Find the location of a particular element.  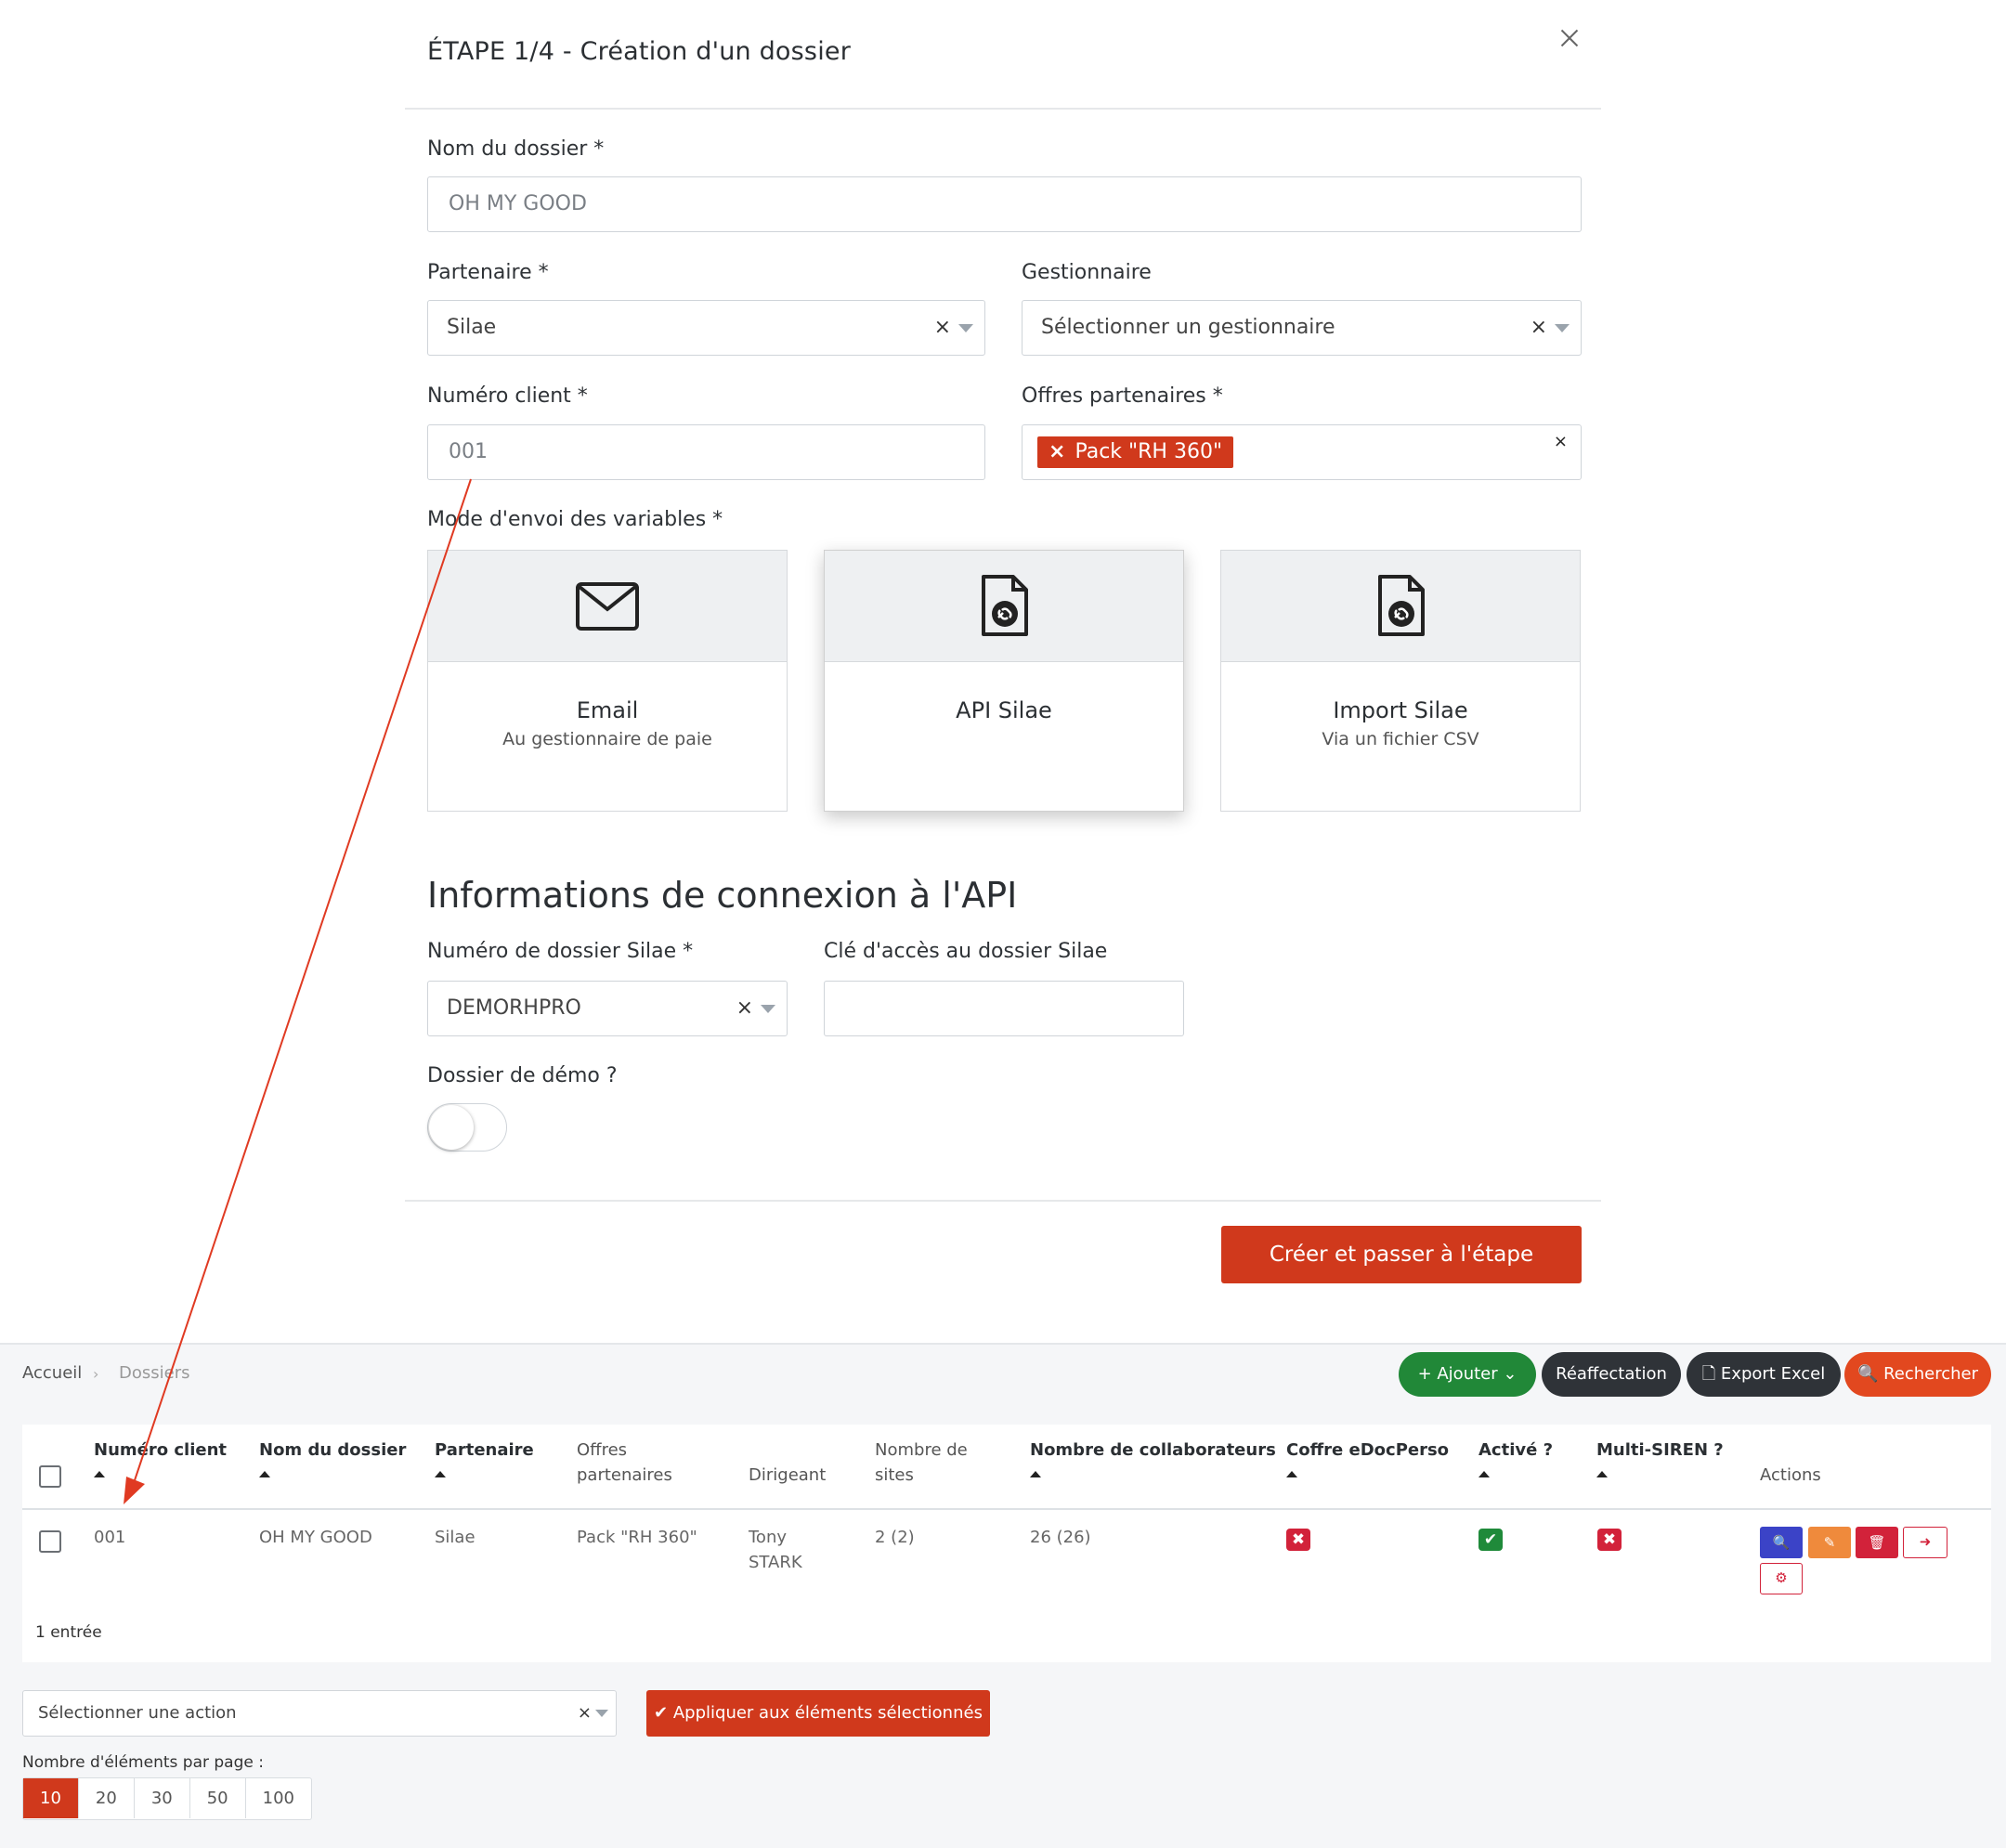

toggle-knob is located at coordinates (452, 1127).